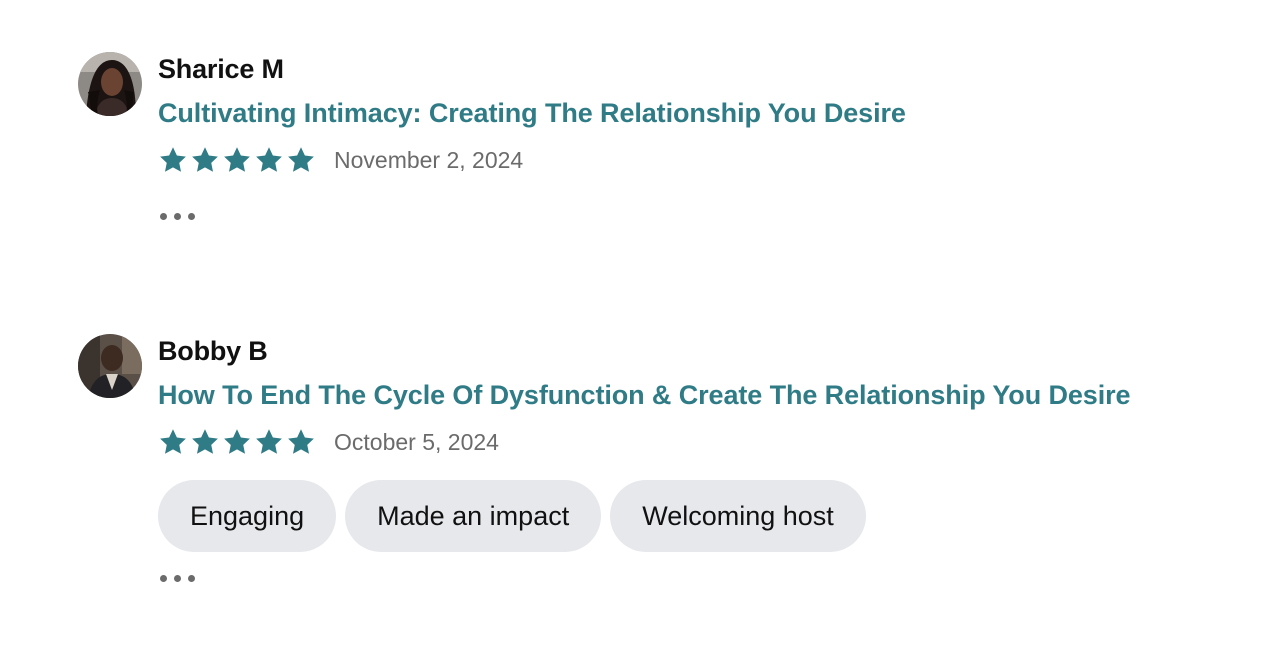 The width and height of the screenshot is (1264, 649). I want to click on tag-made-an-impact: Made an impact, so click(473, 516).